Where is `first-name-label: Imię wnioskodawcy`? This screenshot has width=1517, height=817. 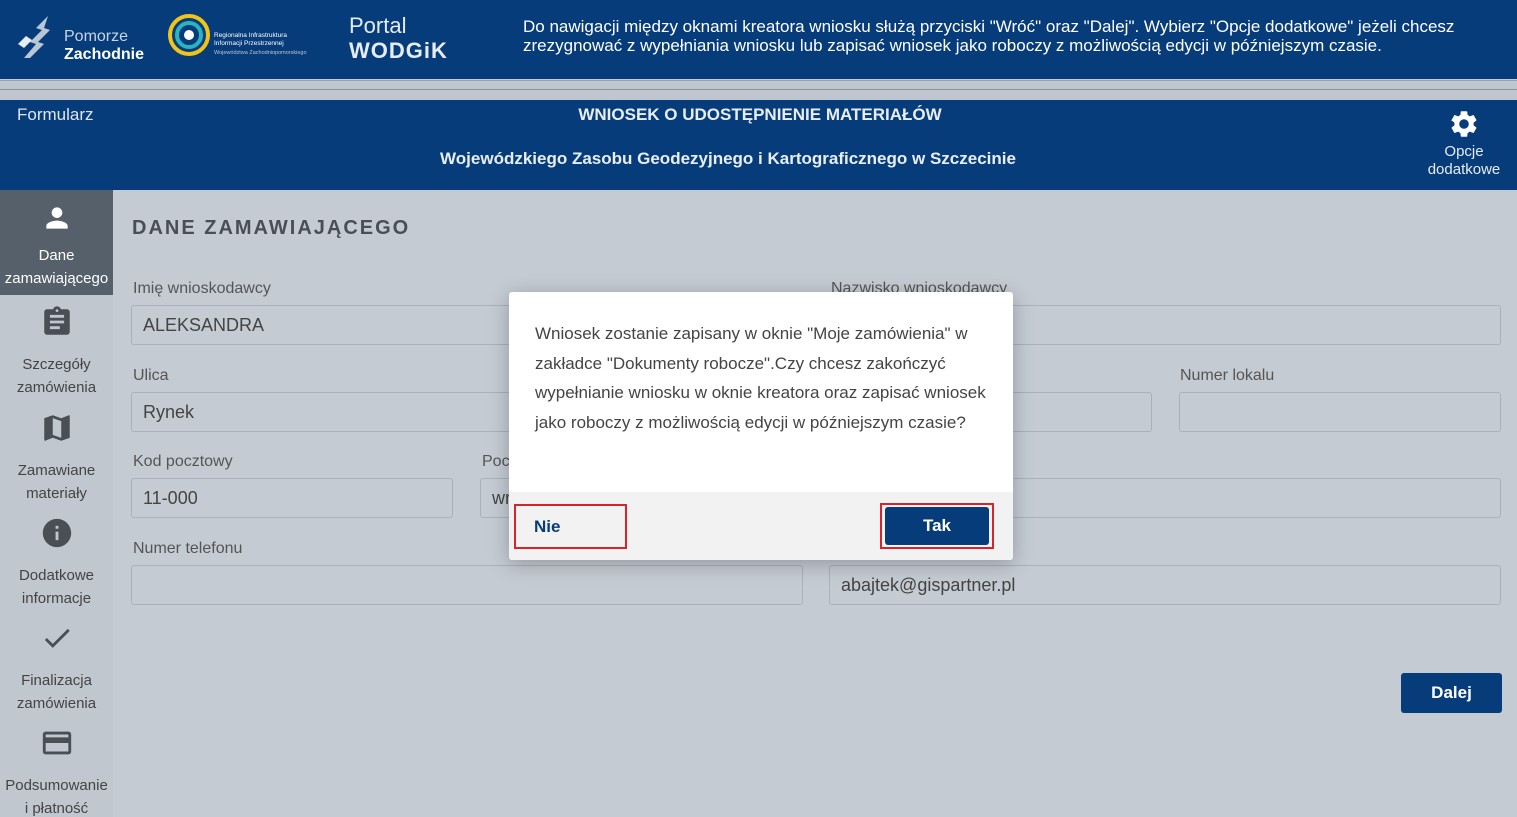 first-name-label: Imię wnioskodawcy is located at coordinates (202, 288).